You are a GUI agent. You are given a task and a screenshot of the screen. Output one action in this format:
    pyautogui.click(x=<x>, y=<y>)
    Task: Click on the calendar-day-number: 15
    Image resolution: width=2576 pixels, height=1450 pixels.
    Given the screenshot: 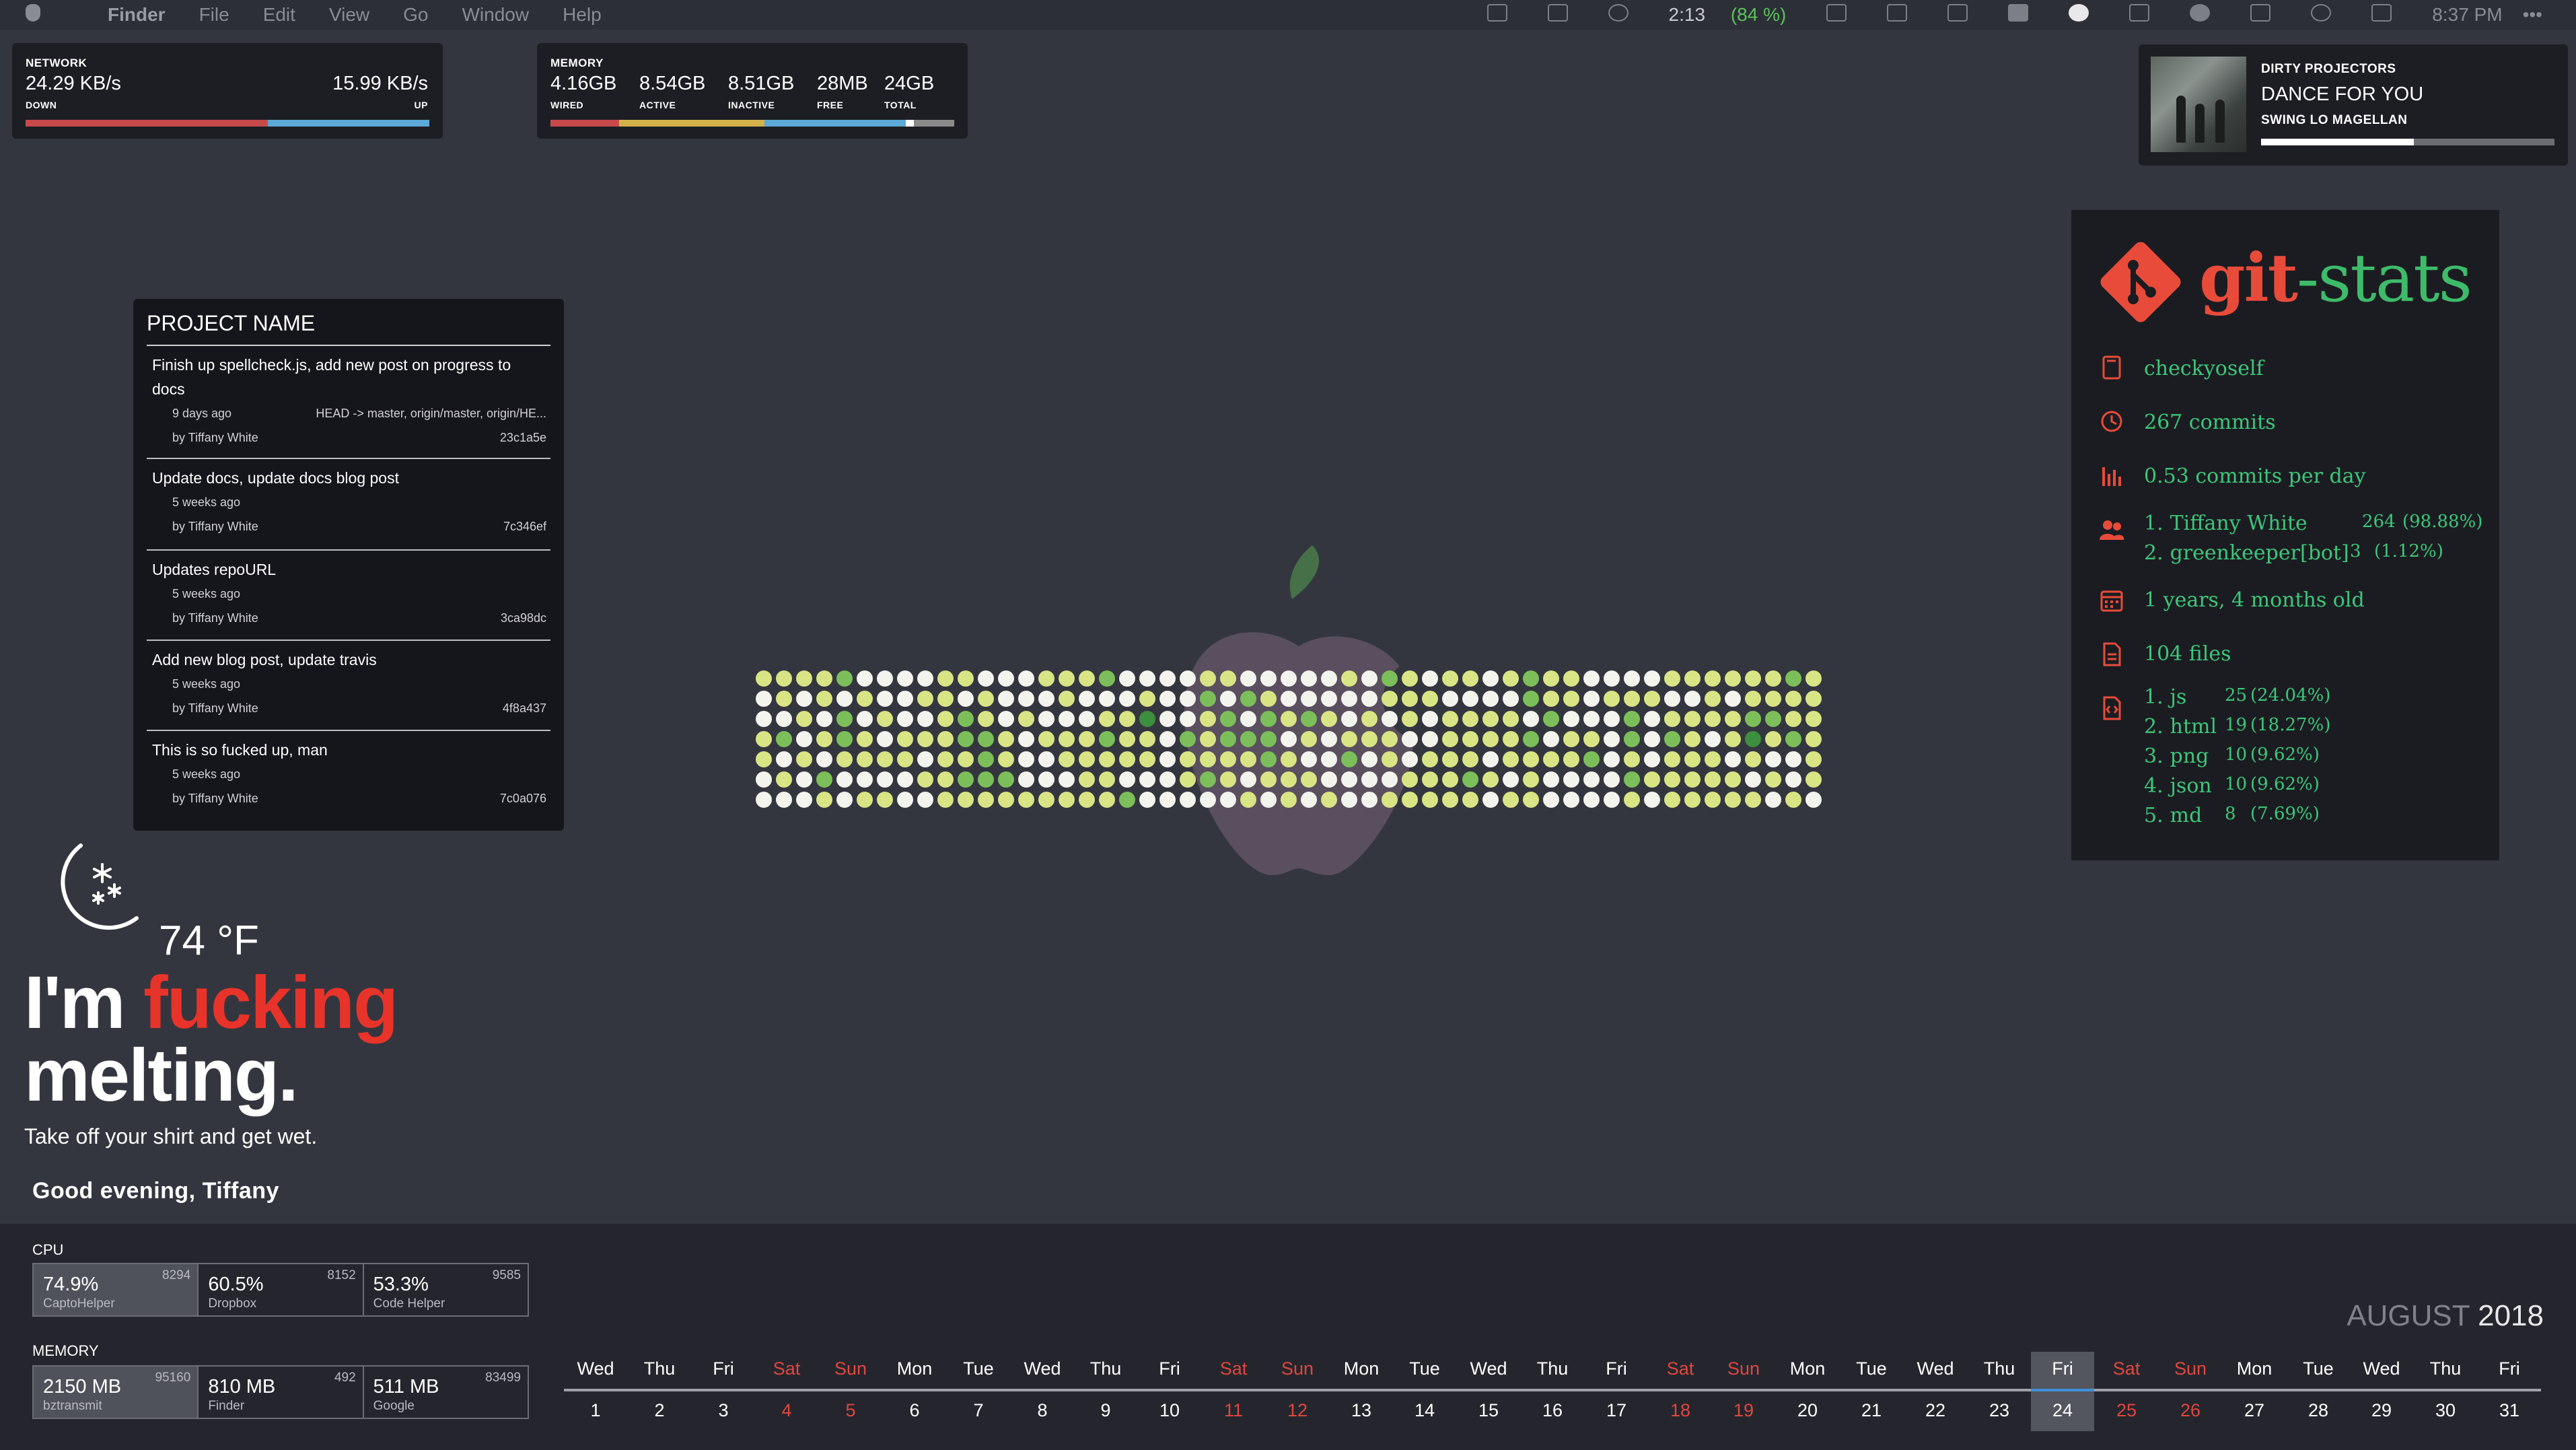 What is the action you would take?
    pyautogui.click(x=1488, y=1410)
    